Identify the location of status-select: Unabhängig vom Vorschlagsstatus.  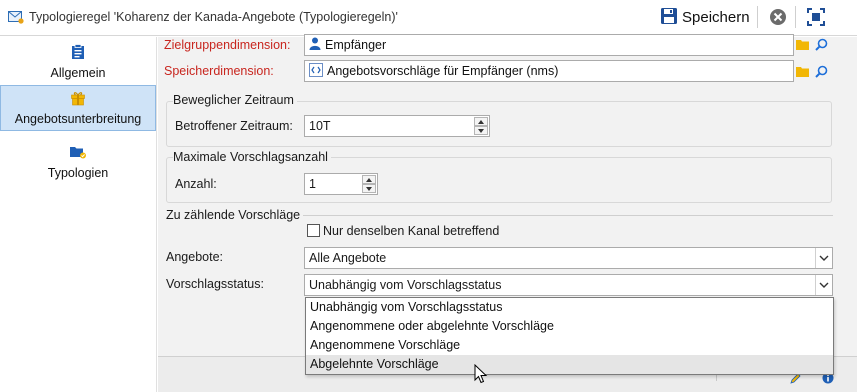
(568, 285).